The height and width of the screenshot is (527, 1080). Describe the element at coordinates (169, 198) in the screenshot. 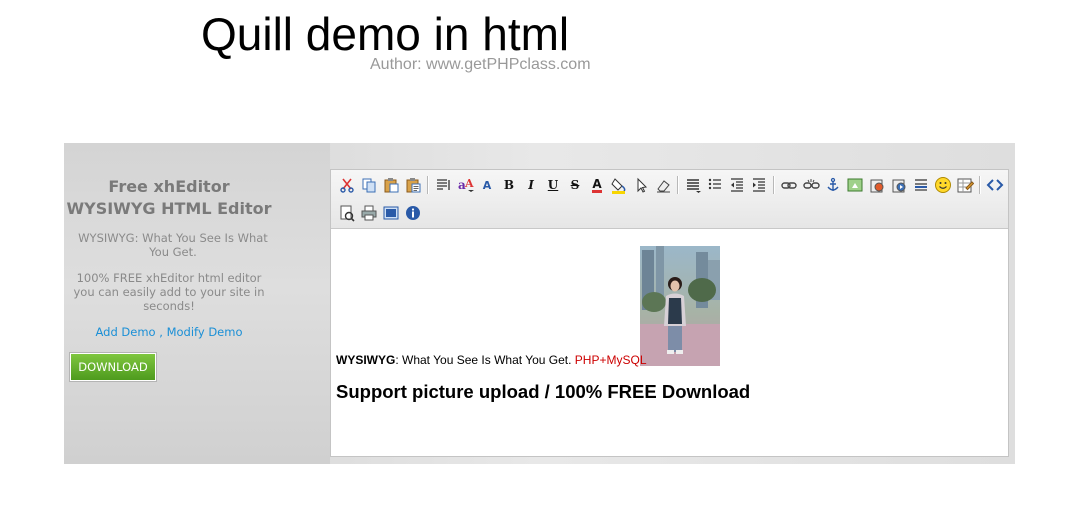

I see `sidebar-heading: Free xhEditor WYSIWYG HTML Editor` at that location.